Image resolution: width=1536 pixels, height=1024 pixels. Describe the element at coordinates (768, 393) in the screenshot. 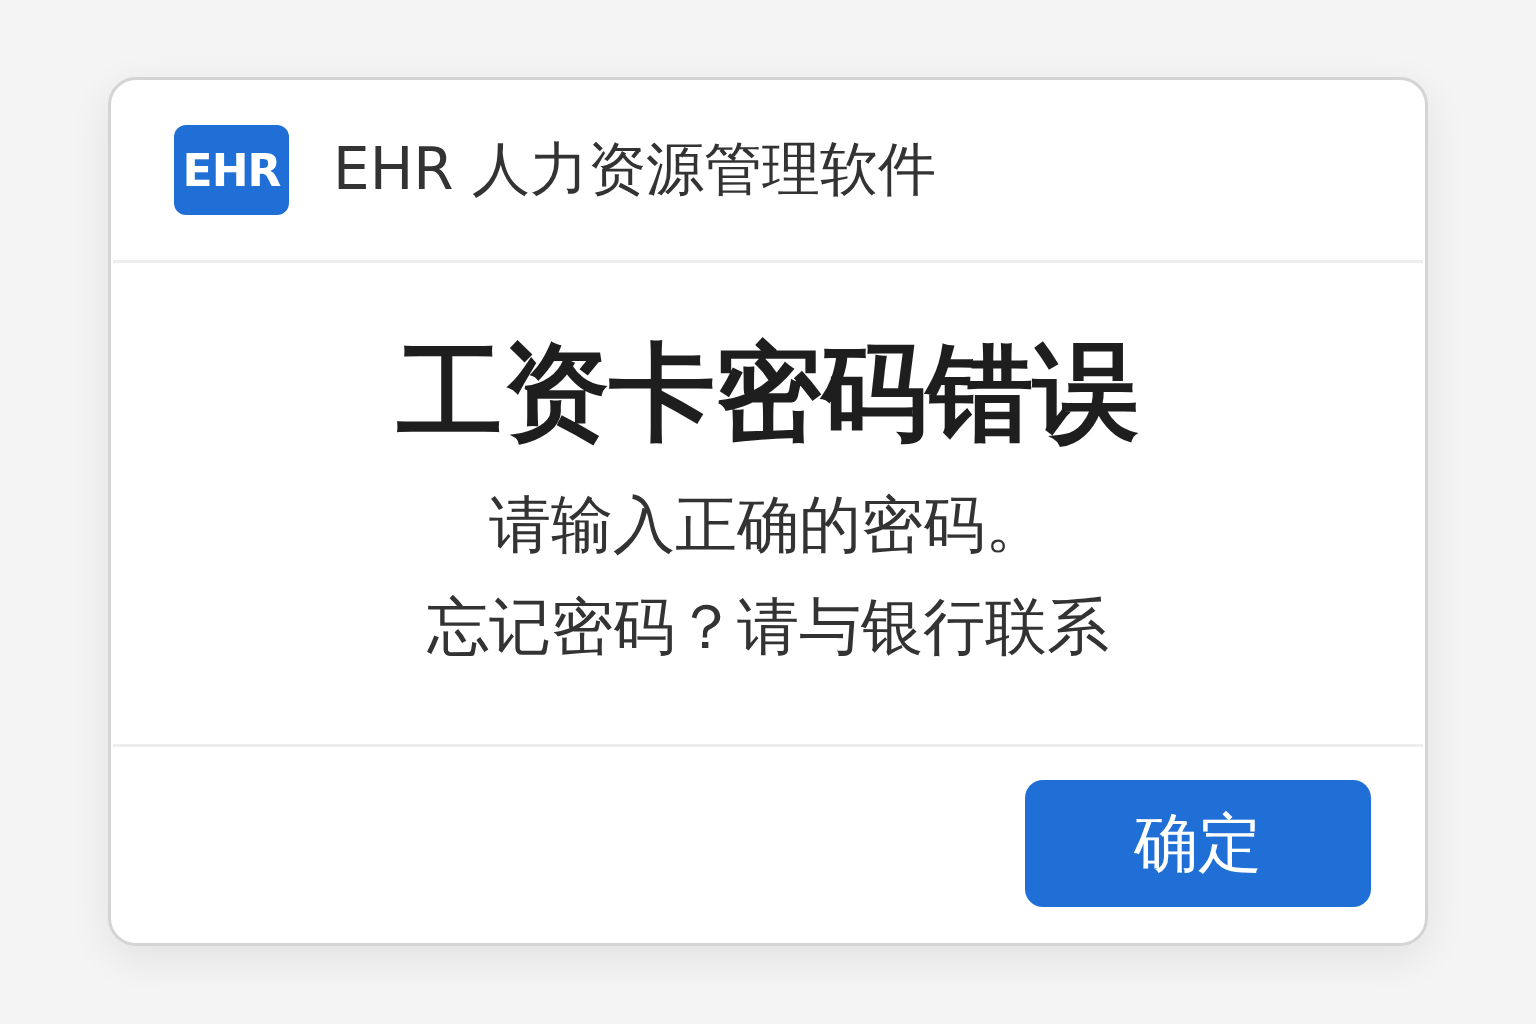

I see `error-heading: 工资卡密码错误` at that location.